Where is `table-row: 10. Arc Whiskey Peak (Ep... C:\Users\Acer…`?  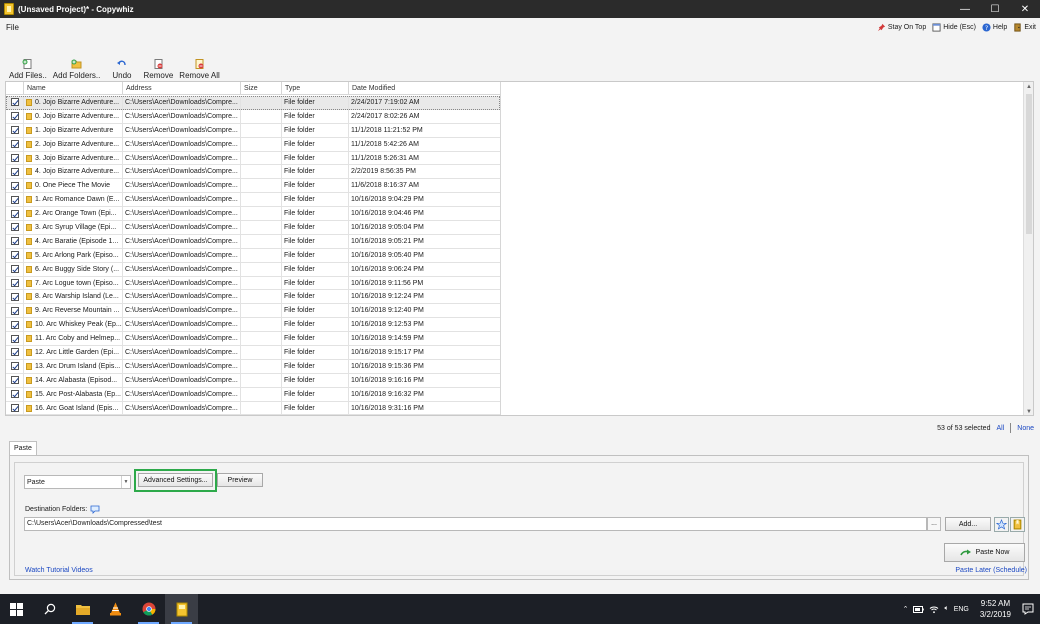
table-row: 10. Arc Whiskey Peak (Ep... C:\Users\Acer… is located at coordinates (253, 325).